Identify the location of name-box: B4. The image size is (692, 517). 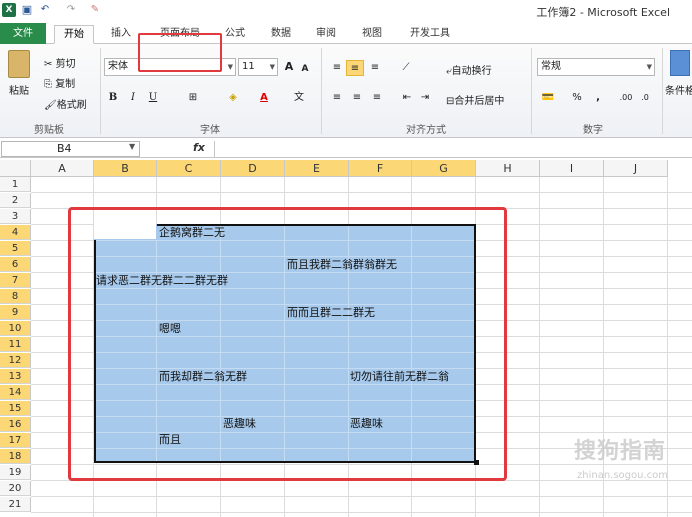
(70, 149).